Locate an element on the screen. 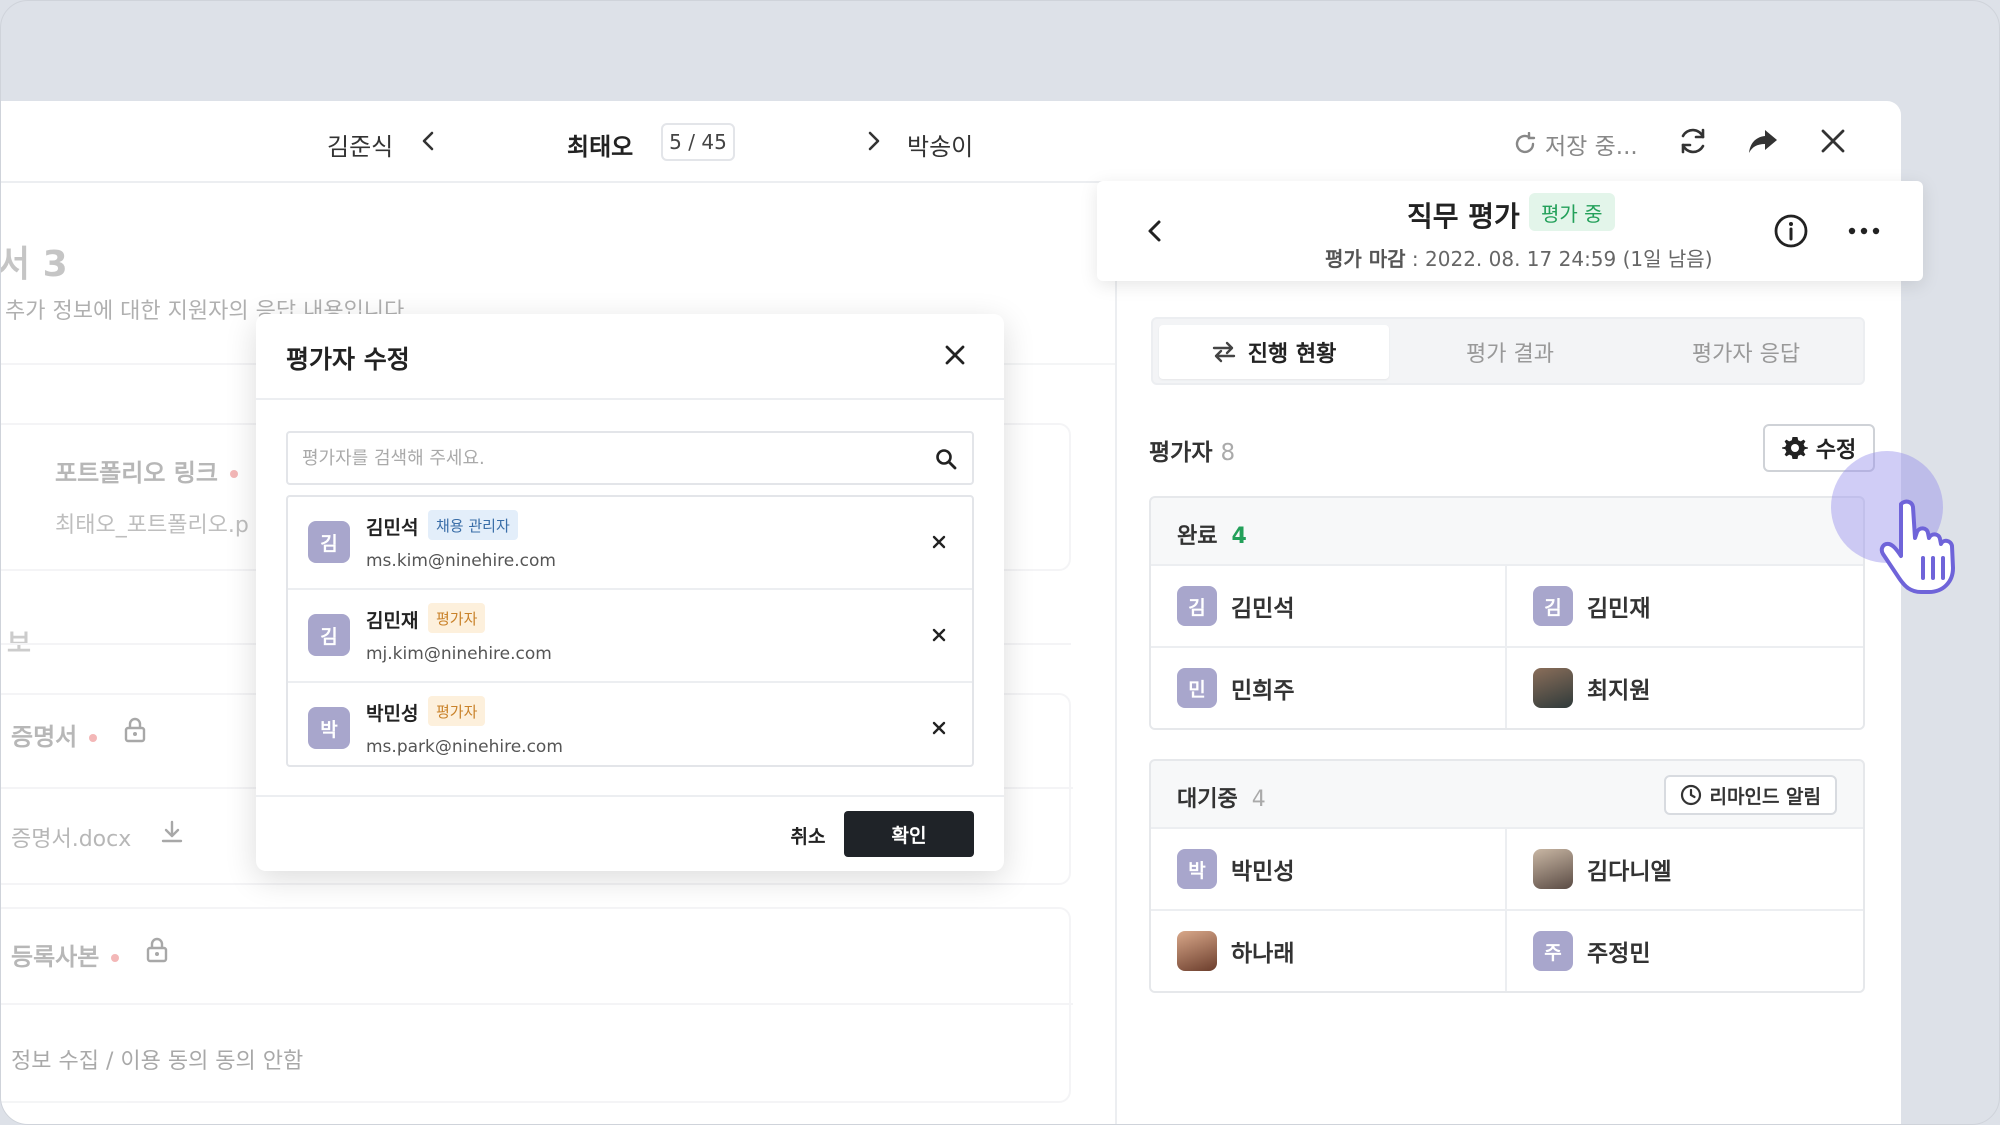 The image size is (2000, 1125). section-heading: 서 3 is located at coordinates (34, 264).